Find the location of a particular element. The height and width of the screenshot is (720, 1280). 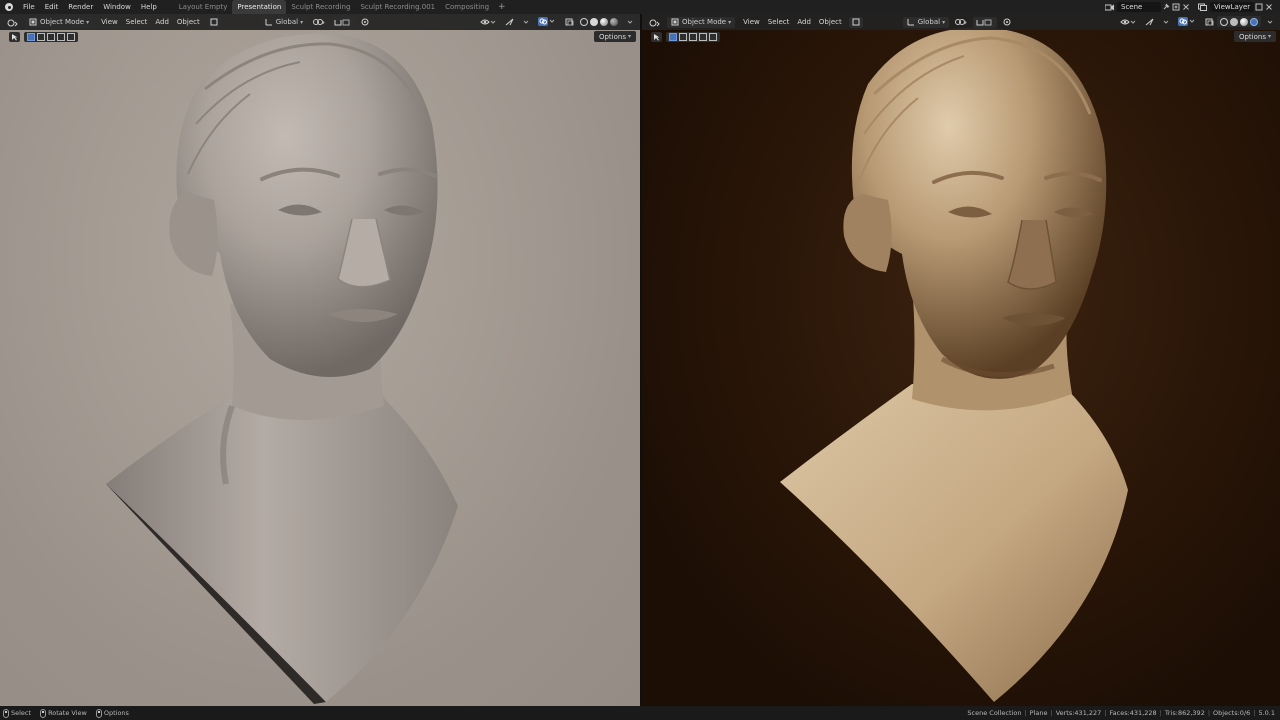

scene-selector: Scene is located at coordinates (1147, 7).